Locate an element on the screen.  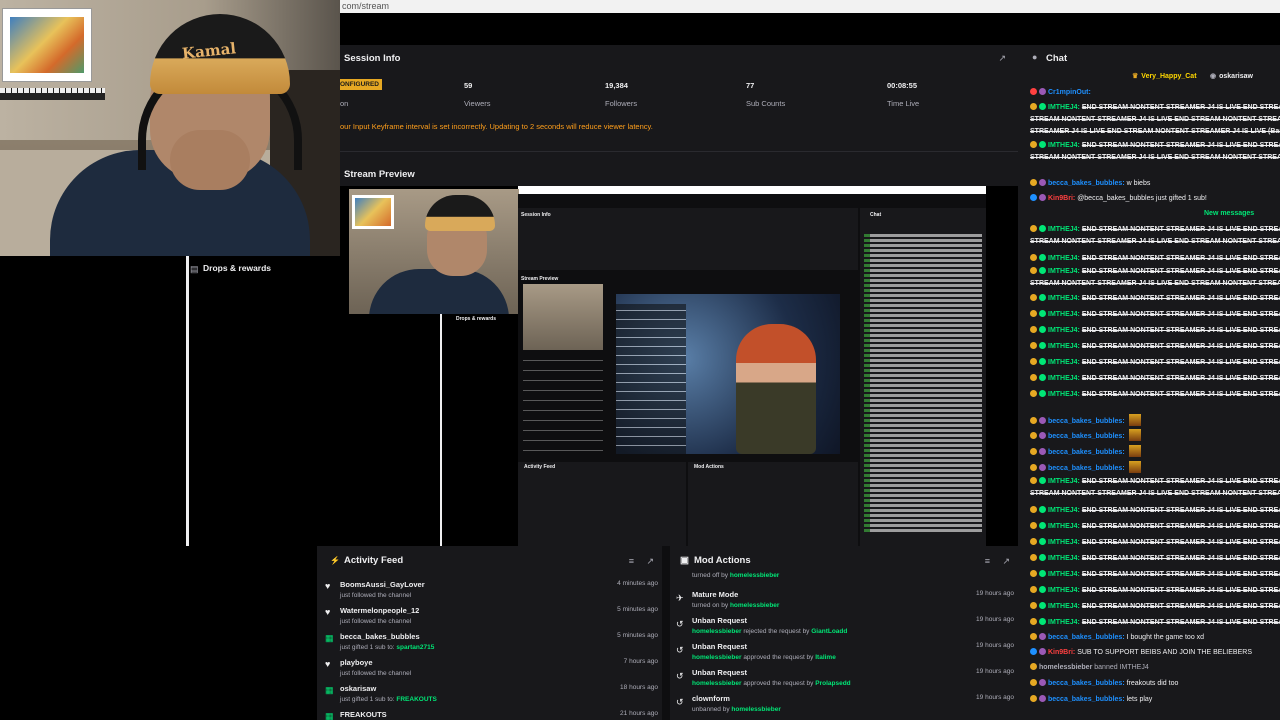
chat-header: ● Chat is located at coordinates (1149, 58).